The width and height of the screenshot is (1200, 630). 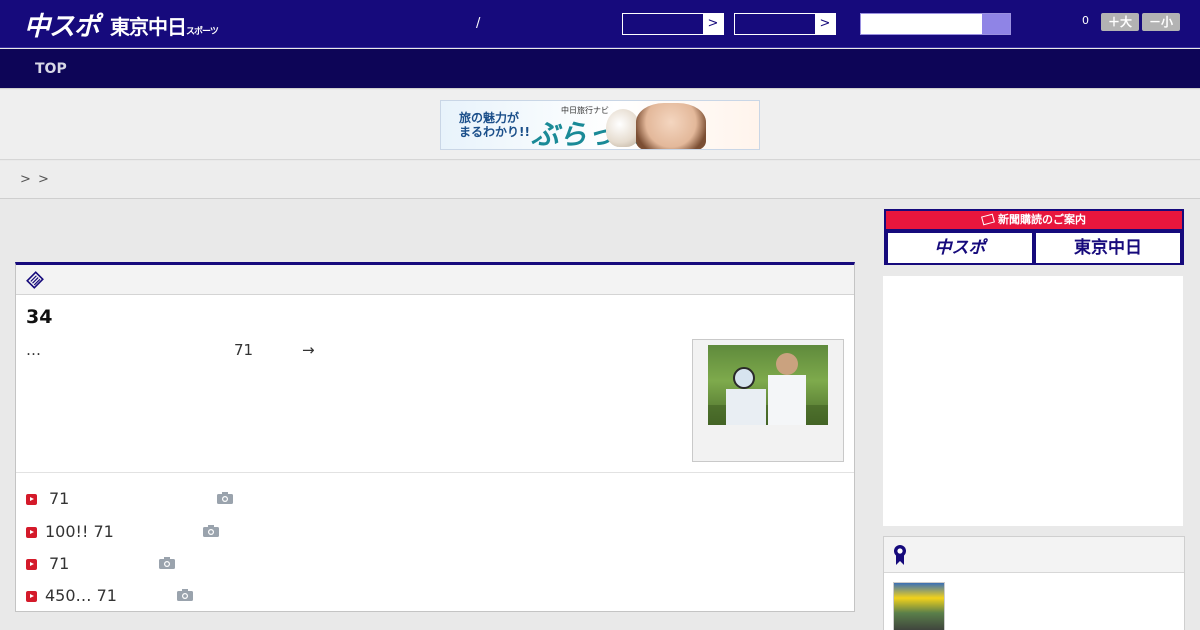 What do you see at coordinates (47, 563) in the screenshot?
I see `related-link-3: 71` at bounding box center [47, 563].